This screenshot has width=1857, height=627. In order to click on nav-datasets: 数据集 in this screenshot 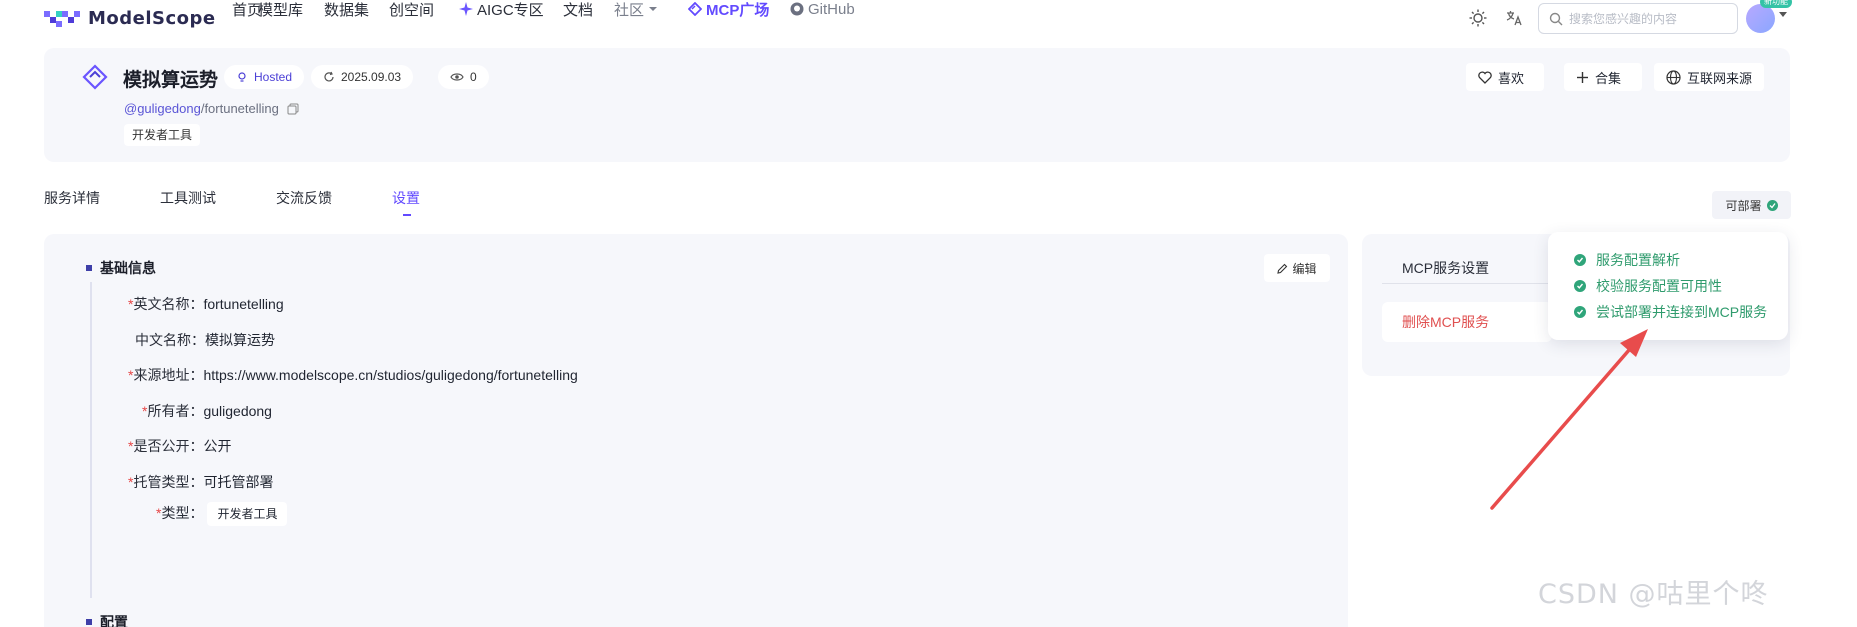, I will do `click(346, 10)`.